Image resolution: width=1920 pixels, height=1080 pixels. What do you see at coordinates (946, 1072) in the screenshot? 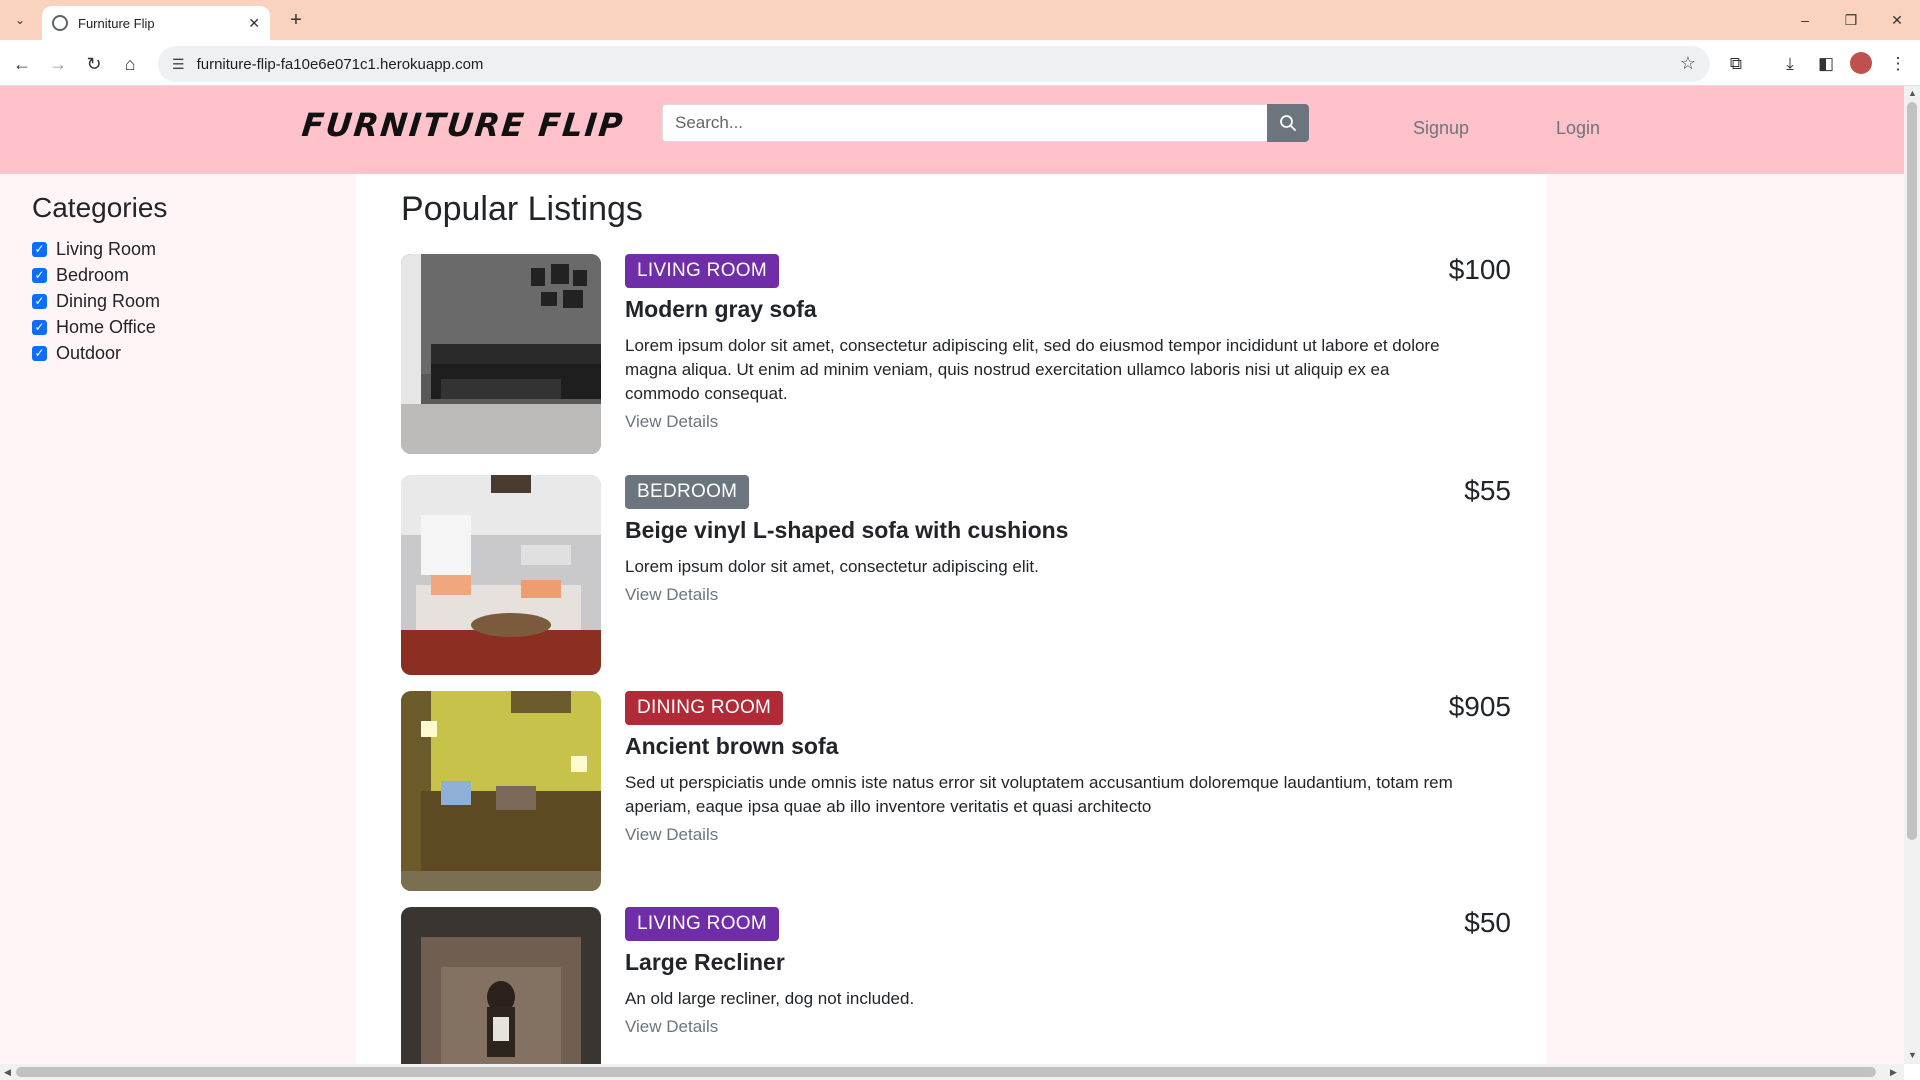
I see `horizontal-scrollbar-thumb` at bounding box center [946, 1072].